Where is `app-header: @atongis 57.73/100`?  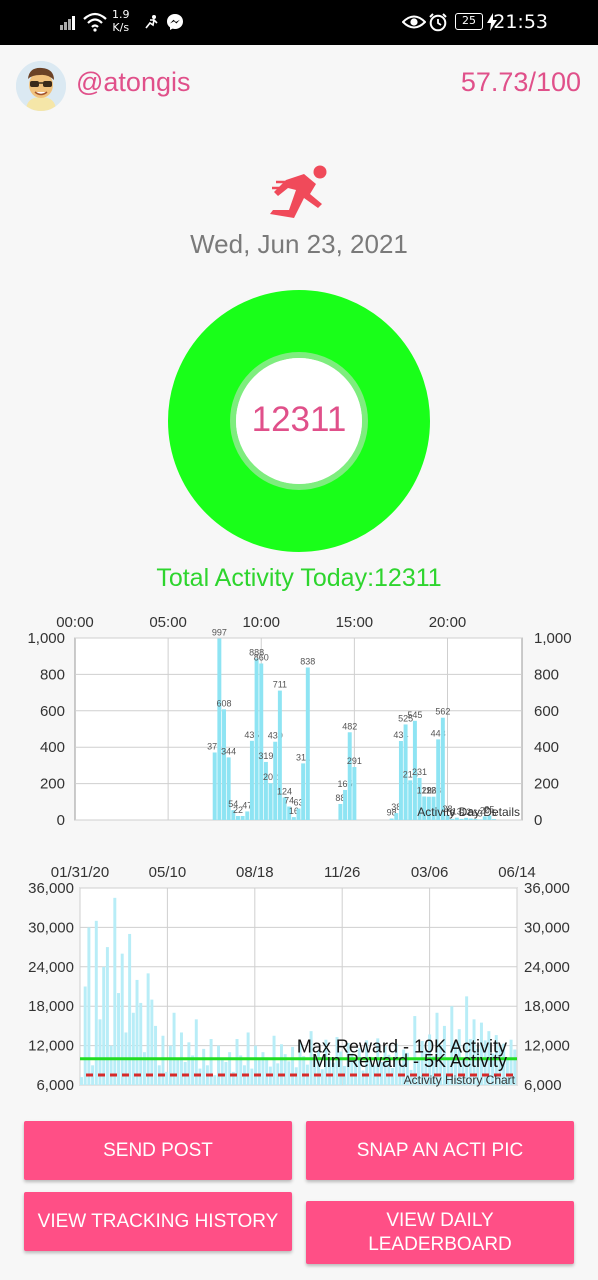
app-header: @atongis 57.73/100 is located at coordinates (299, 85).